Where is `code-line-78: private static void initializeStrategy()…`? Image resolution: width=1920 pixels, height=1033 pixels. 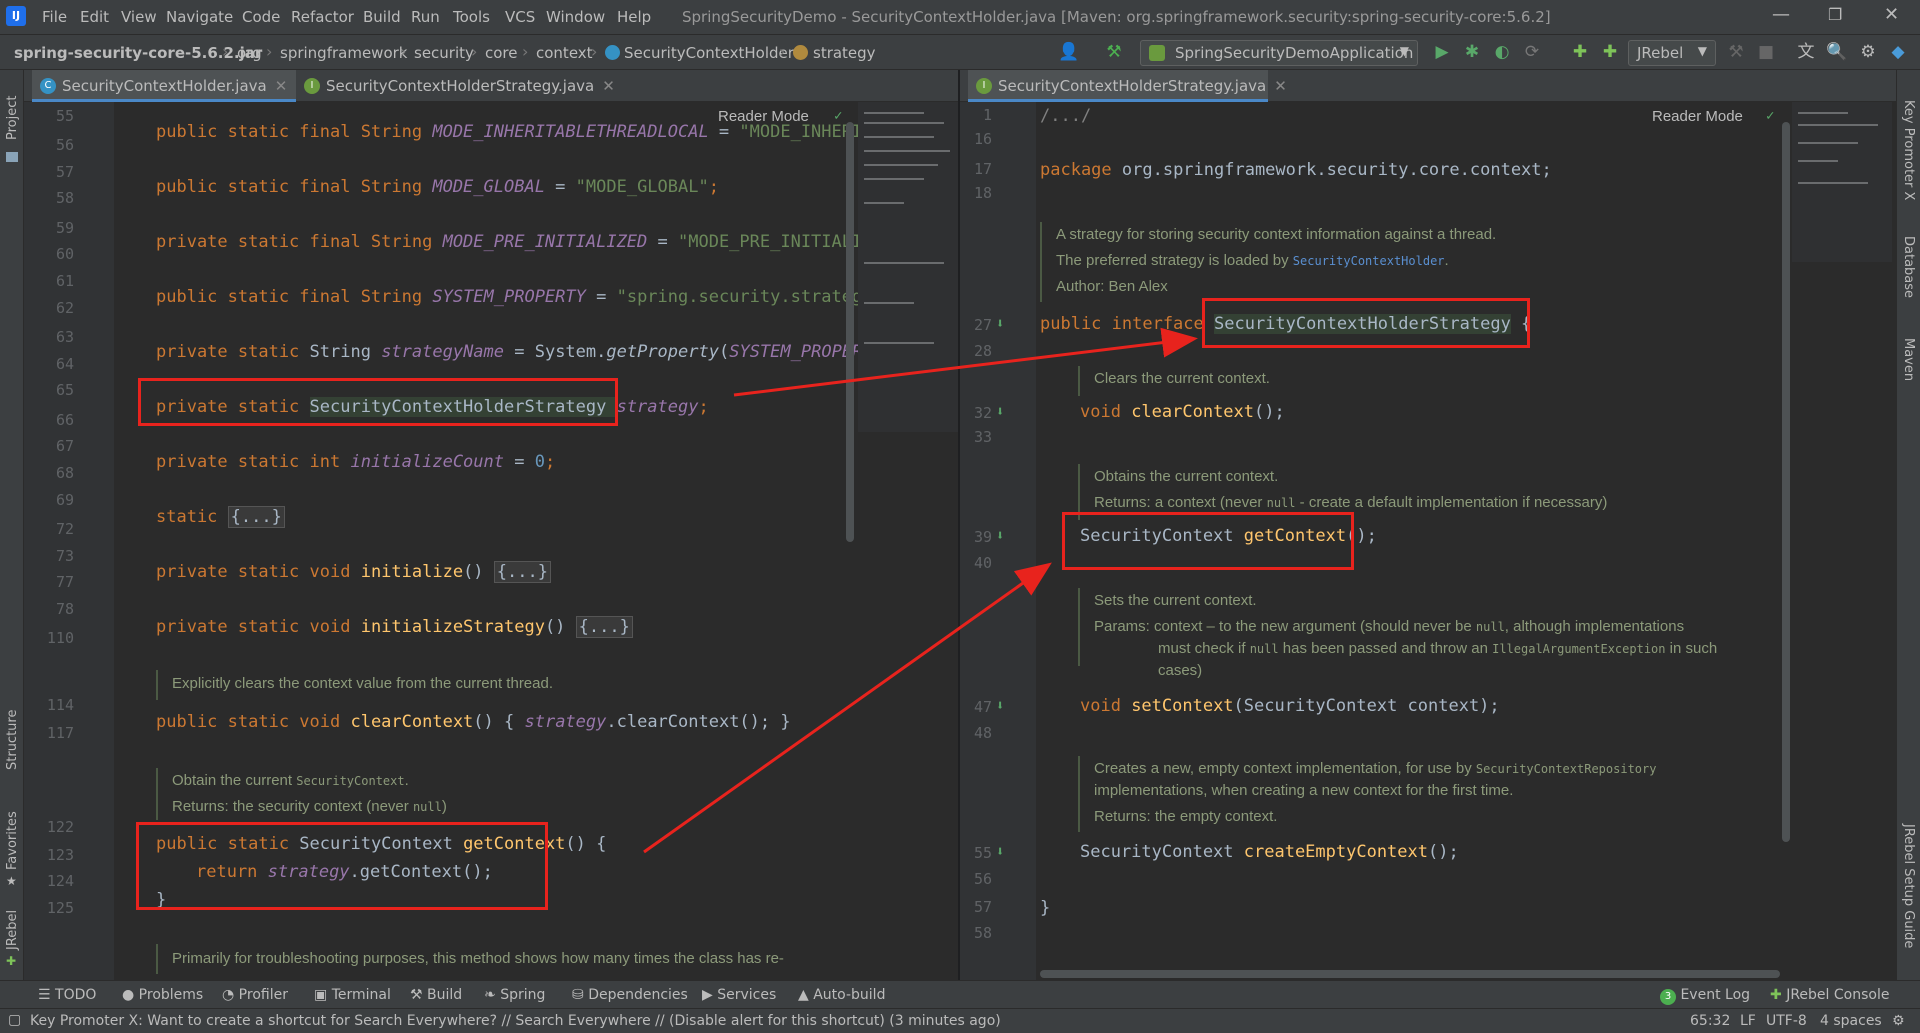 code-line-78: private static void initializeStrategy()… is located at coordinates (394, 627).